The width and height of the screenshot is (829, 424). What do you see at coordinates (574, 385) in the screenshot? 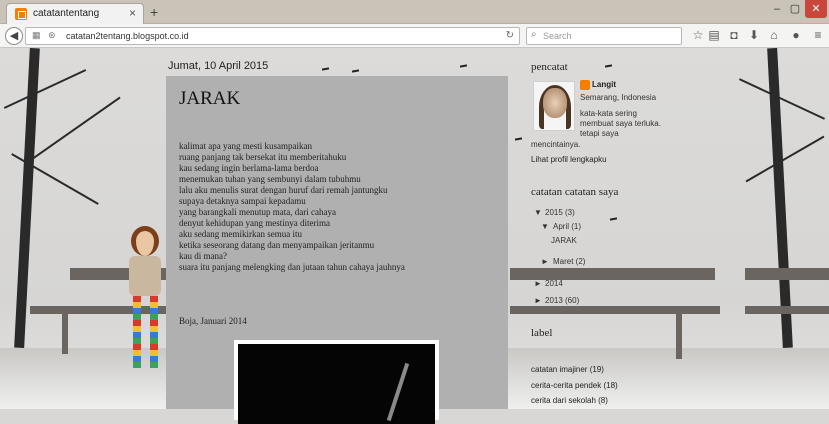
I see `label-link: cerita-cerita pendek (18)` at bounding box center [574, 385].